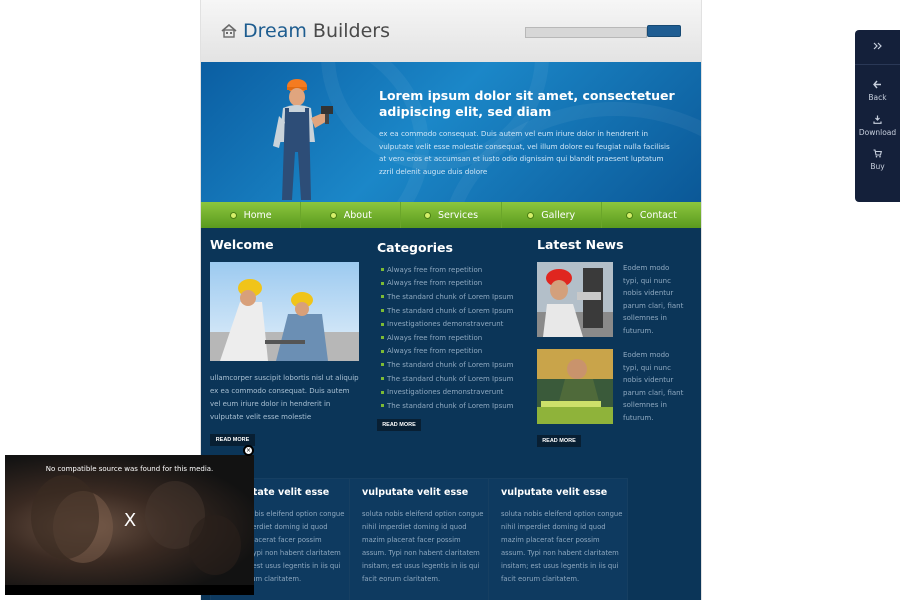 Image resolution: width=900 pixels, height=600 pixels. I want to click on arrow-left-icon, so click(877, 85).